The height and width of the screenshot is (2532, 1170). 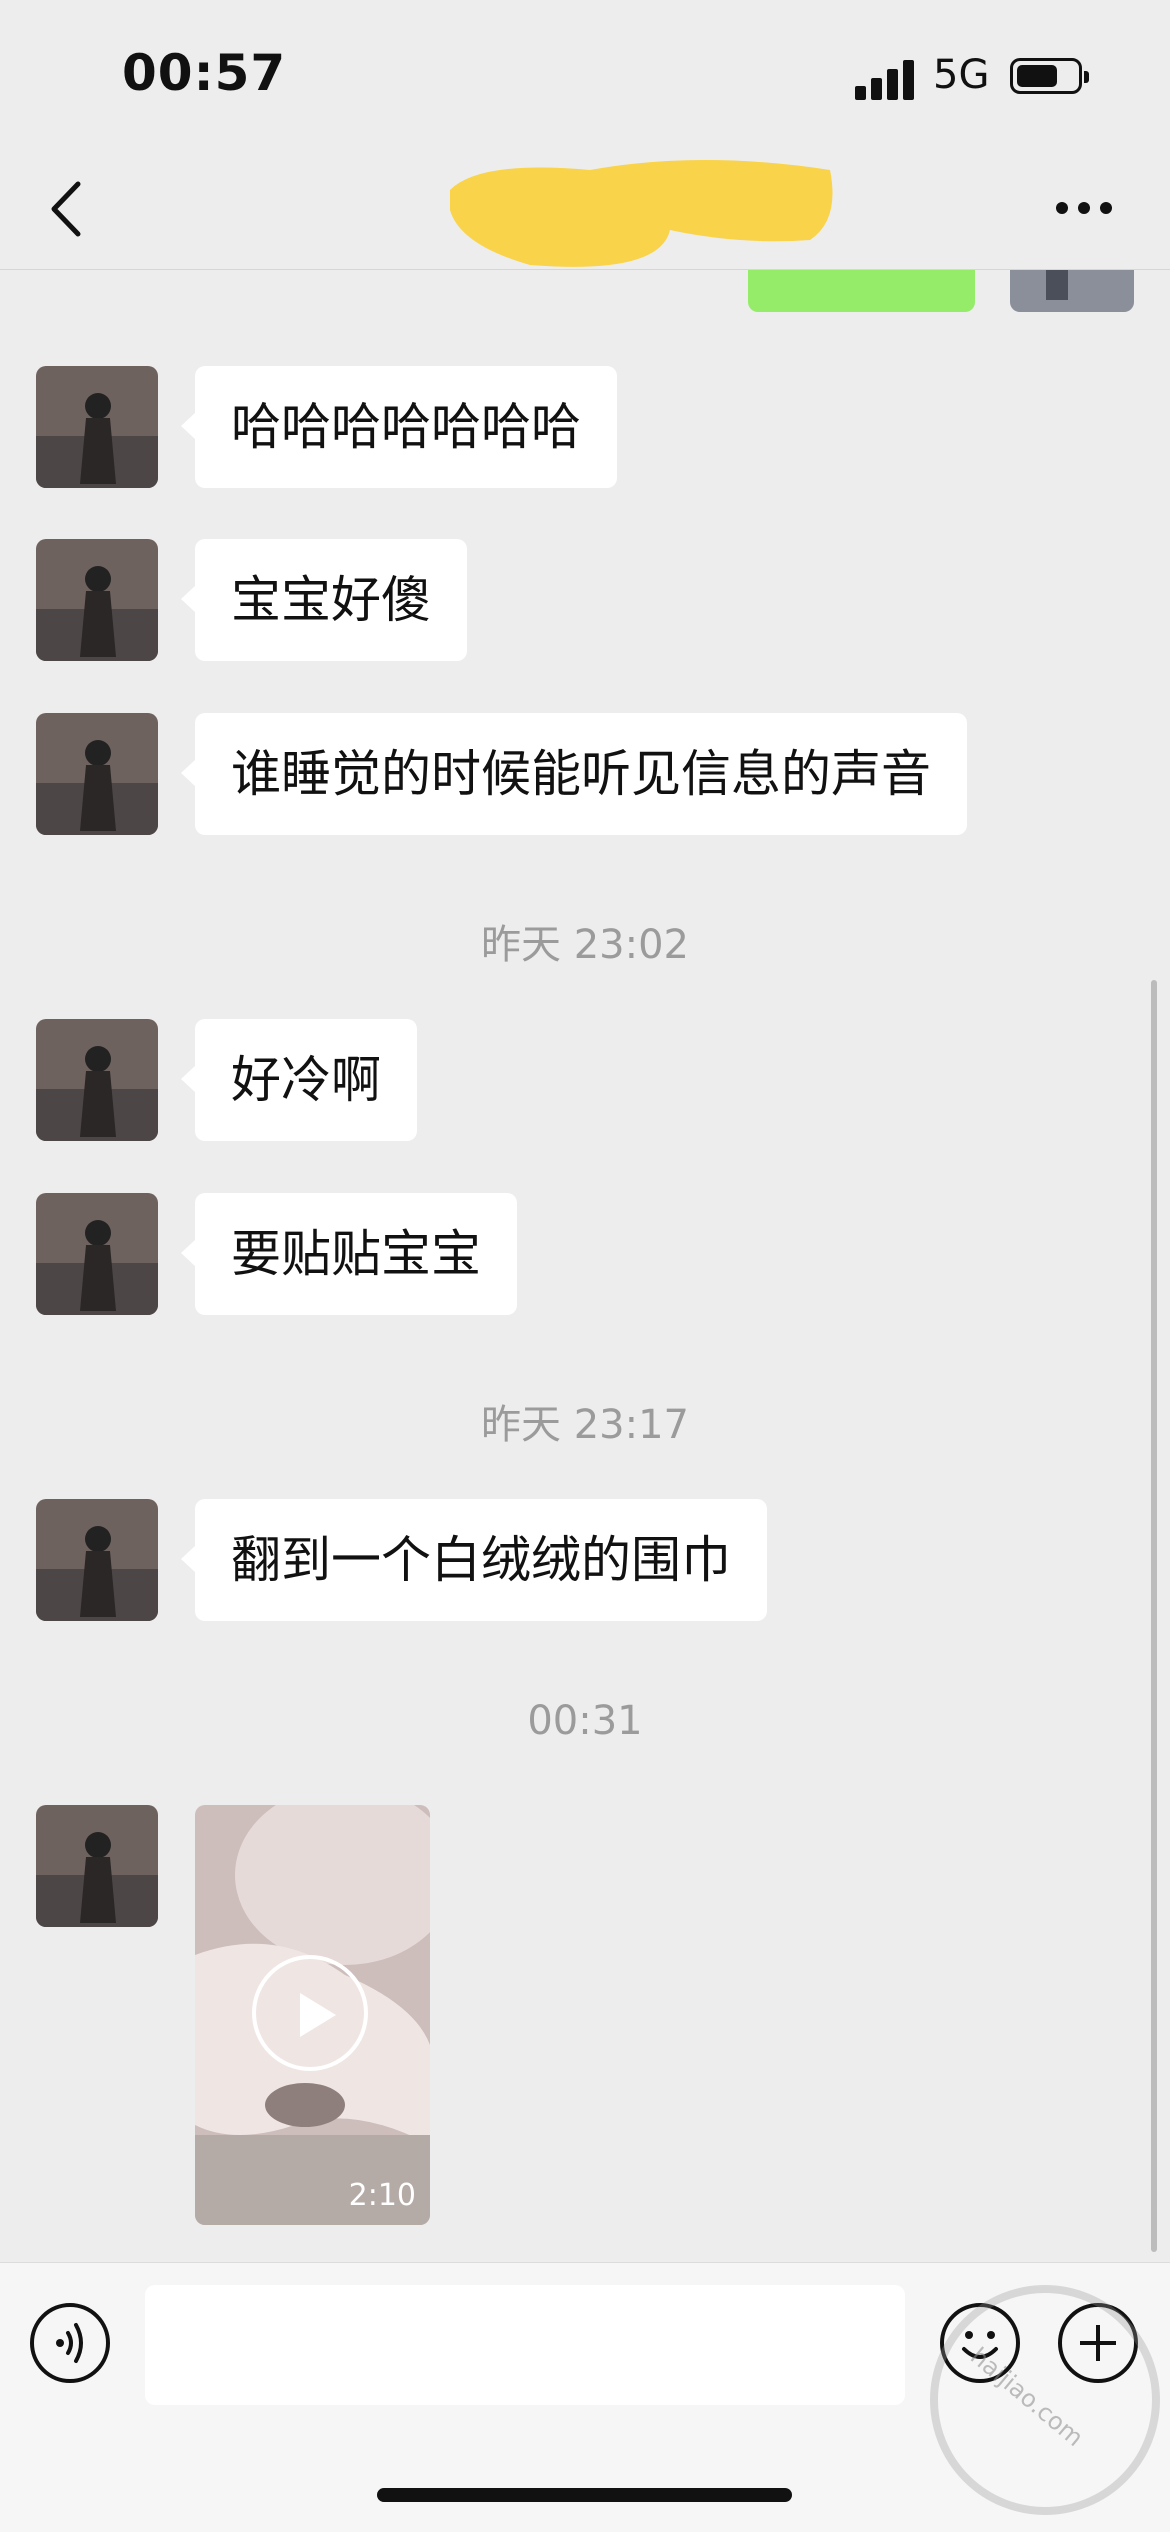 I want to click on timestamp: 00:31, so click(x=585, y=1721).